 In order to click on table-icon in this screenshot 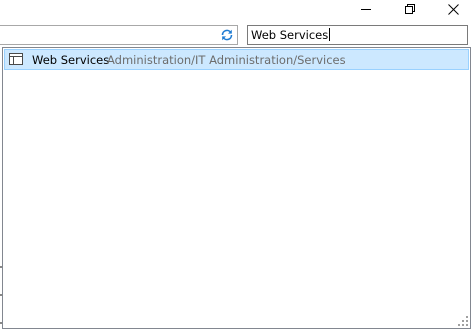, I will do `click(16, 59)`.